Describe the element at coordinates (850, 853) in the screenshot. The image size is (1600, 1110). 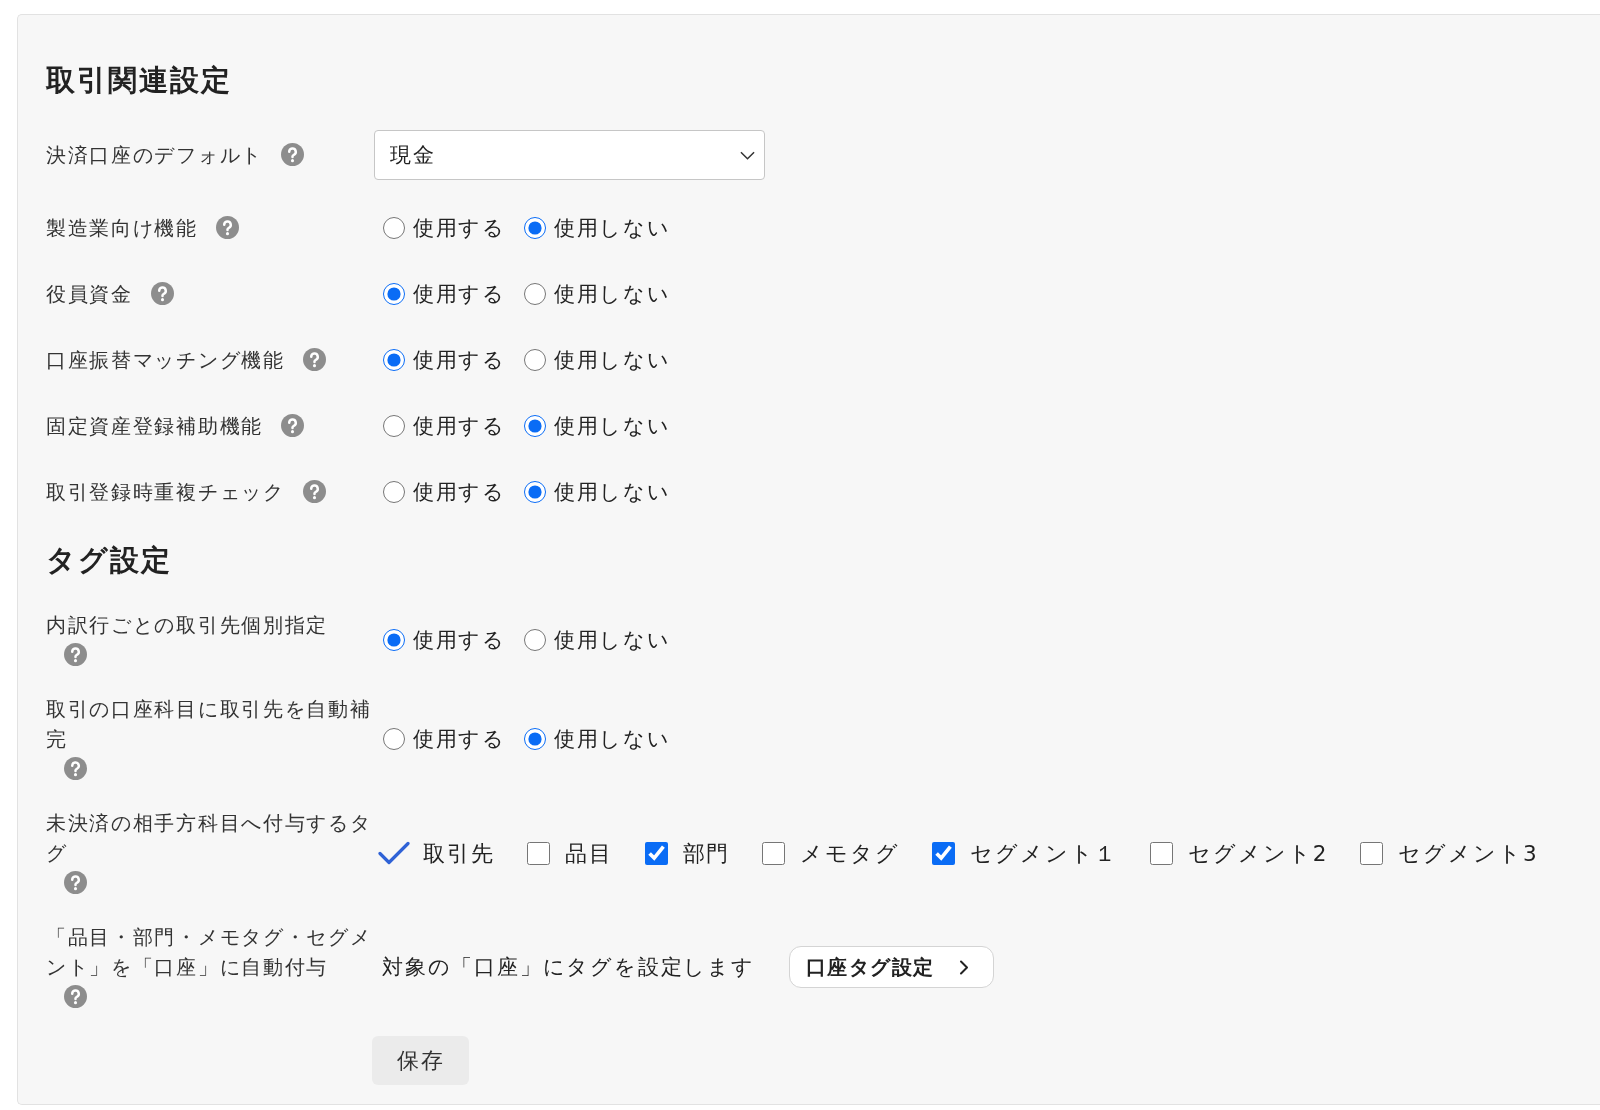
I see `checkbox-label: メモタグ` at that location.